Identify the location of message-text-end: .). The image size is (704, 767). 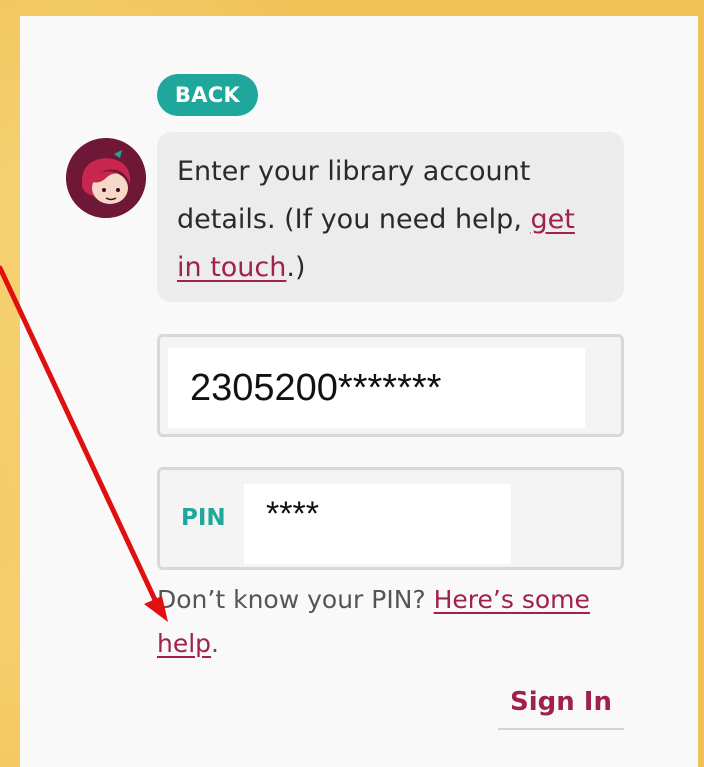
(296, 267).